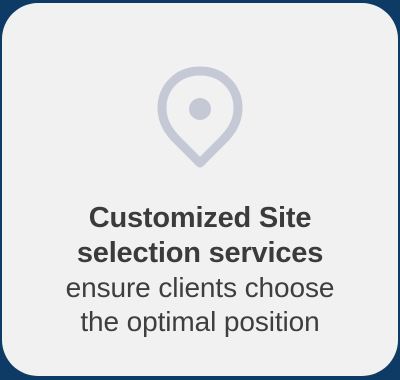 This screenshot has width=400, height=380. Describe the element at coordinates (200, 287) in the screenshot. I see `card-description-line-1: ensure clients choose` at that location.